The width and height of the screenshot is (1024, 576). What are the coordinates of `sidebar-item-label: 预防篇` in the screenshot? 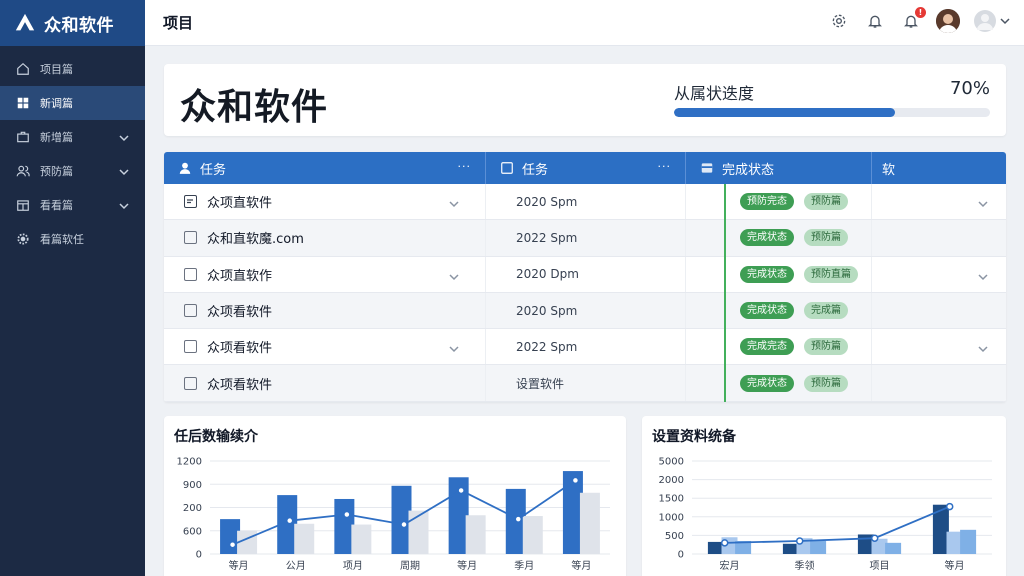 It's located at (56, 171).